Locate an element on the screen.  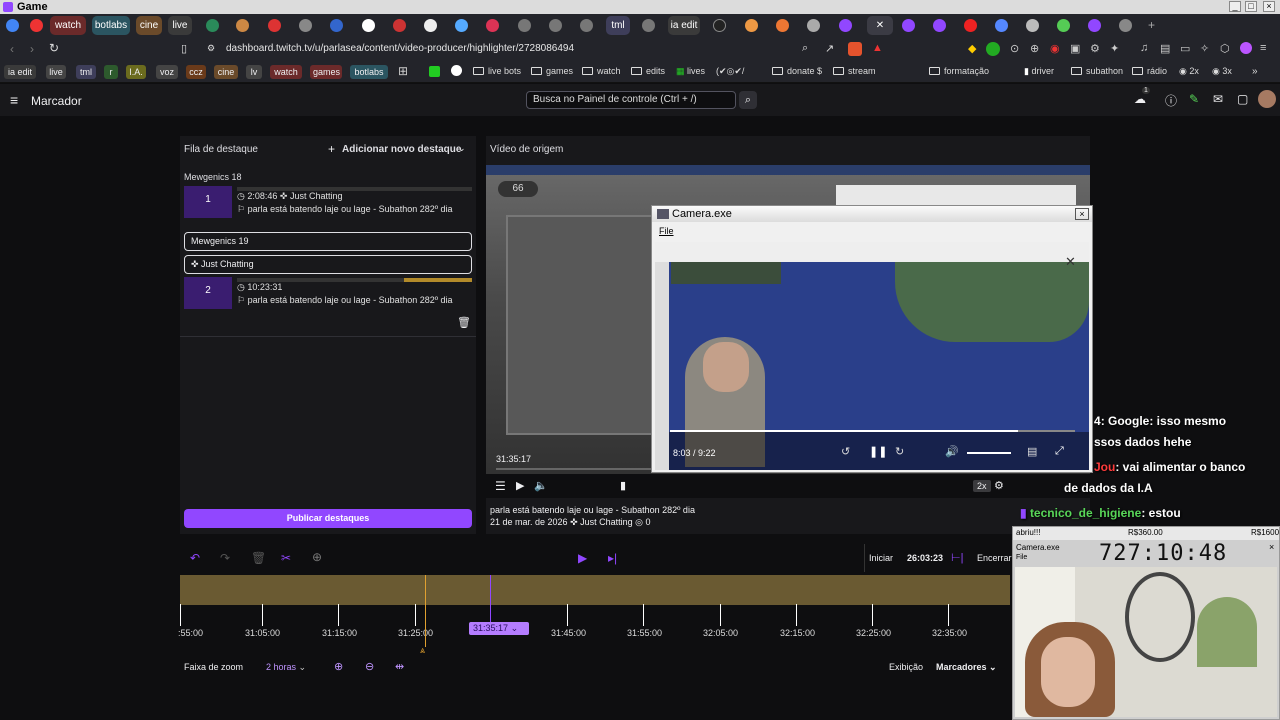
bookmark-folder: subathon is located at coordinates (1097, 71).